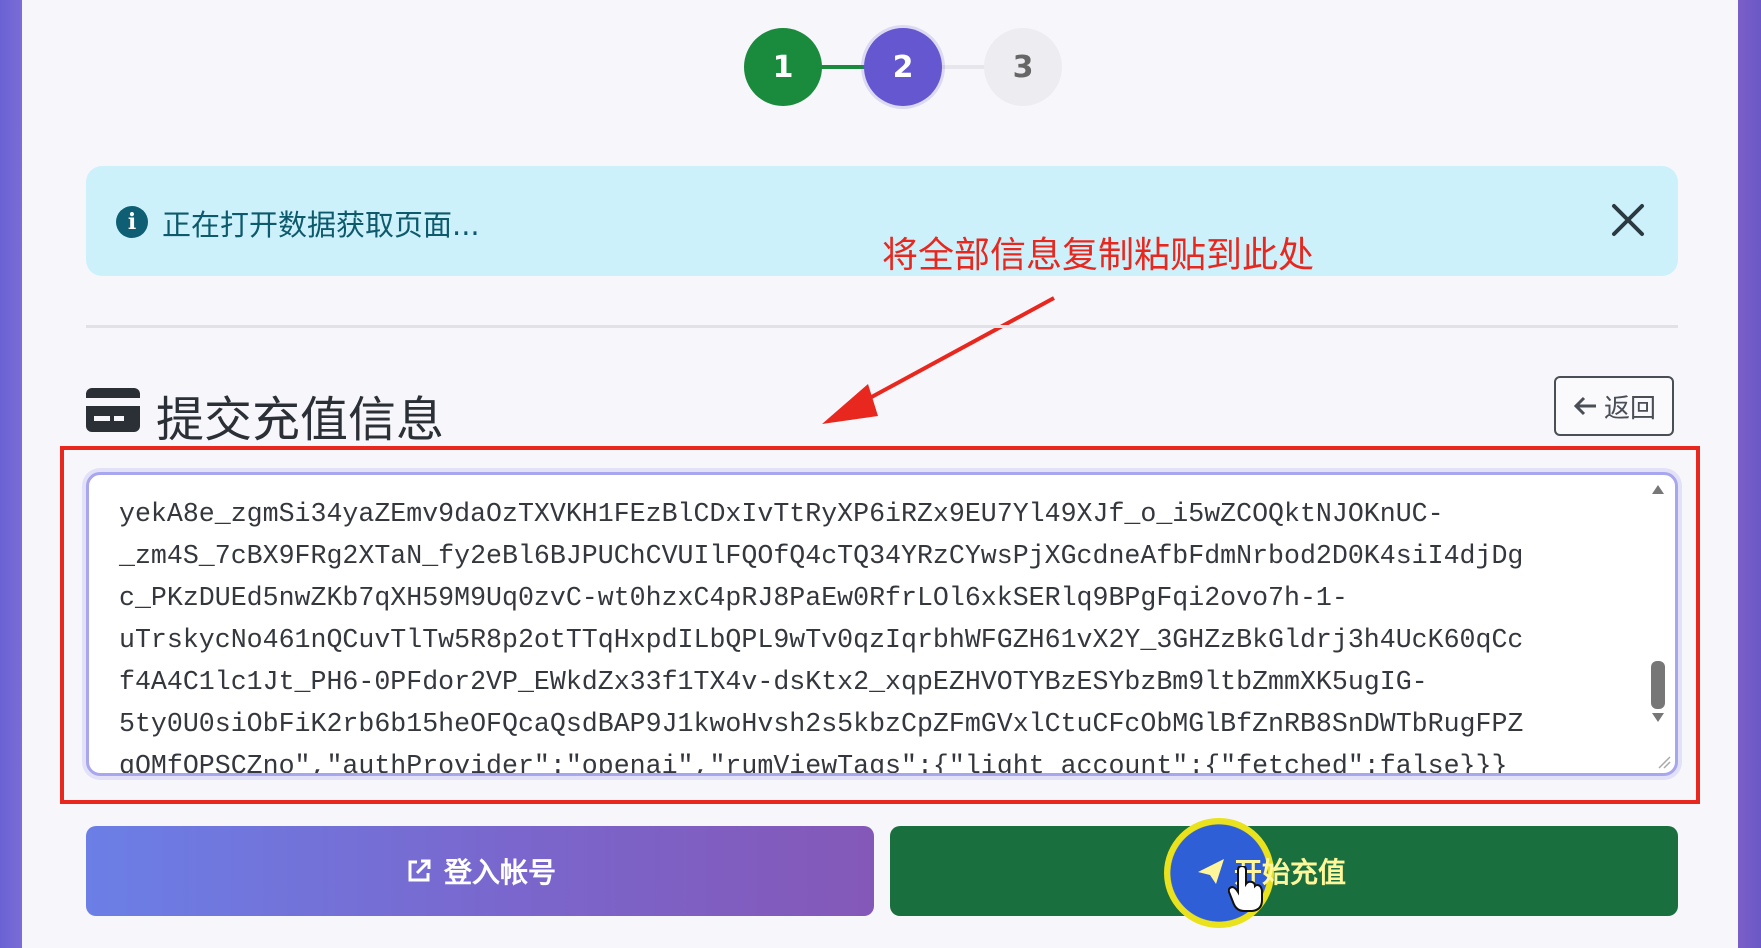  I want to click on stepper: 1 2 3, so click(904, 68).